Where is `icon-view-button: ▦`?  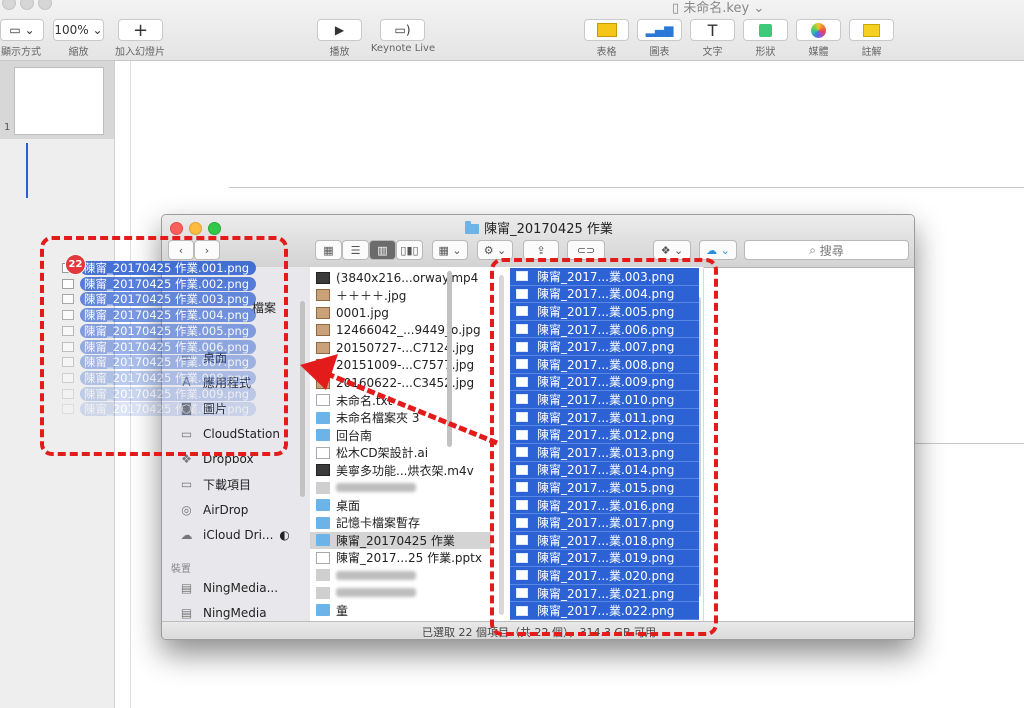
icon-view-button: ▦ is located at coordinates (328, 250).